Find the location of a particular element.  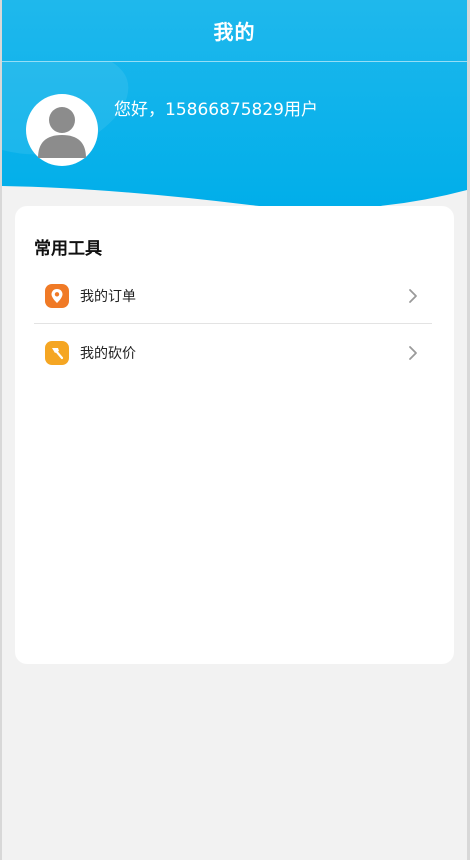

page-title: 我的 is located at coordinates (234, 32).